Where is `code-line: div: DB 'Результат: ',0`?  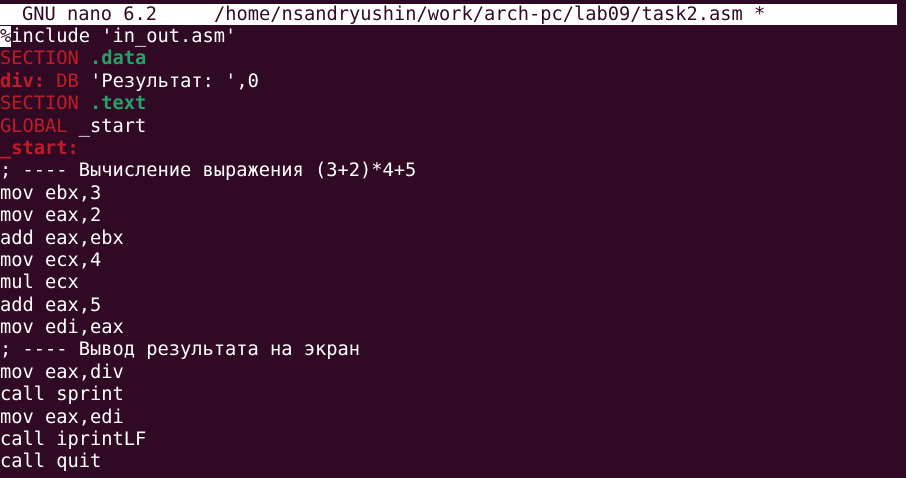 code-line: div: DB 'Результат: ',0 is located at coordinates (453, 82).